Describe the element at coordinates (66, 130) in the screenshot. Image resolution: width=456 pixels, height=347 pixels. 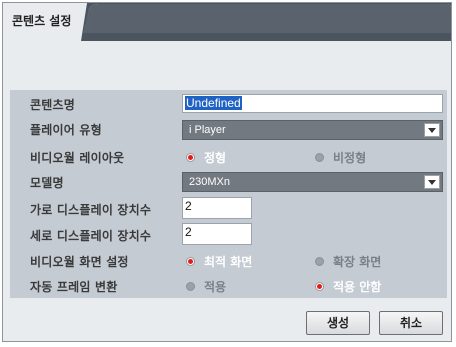
I see `player-type-label: 플레이어 유형` at that location.